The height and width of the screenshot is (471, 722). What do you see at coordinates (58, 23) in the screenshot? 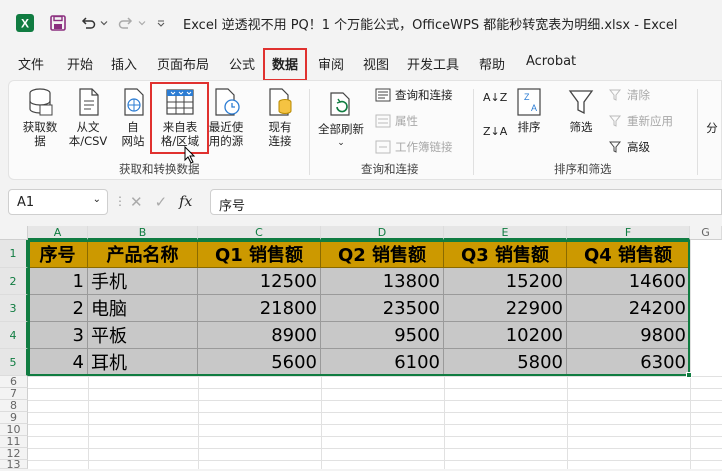
I see `save-icon` at bounding box center [58, 23].